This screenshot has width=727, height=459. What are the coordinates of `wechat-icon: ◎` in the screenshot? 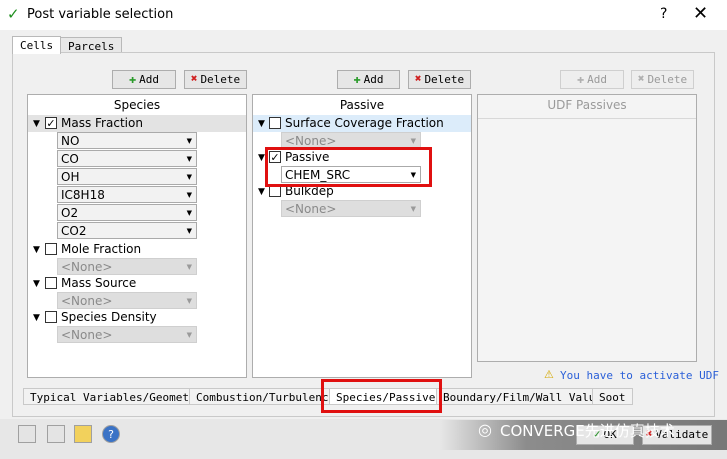 It's located at (485, 429).